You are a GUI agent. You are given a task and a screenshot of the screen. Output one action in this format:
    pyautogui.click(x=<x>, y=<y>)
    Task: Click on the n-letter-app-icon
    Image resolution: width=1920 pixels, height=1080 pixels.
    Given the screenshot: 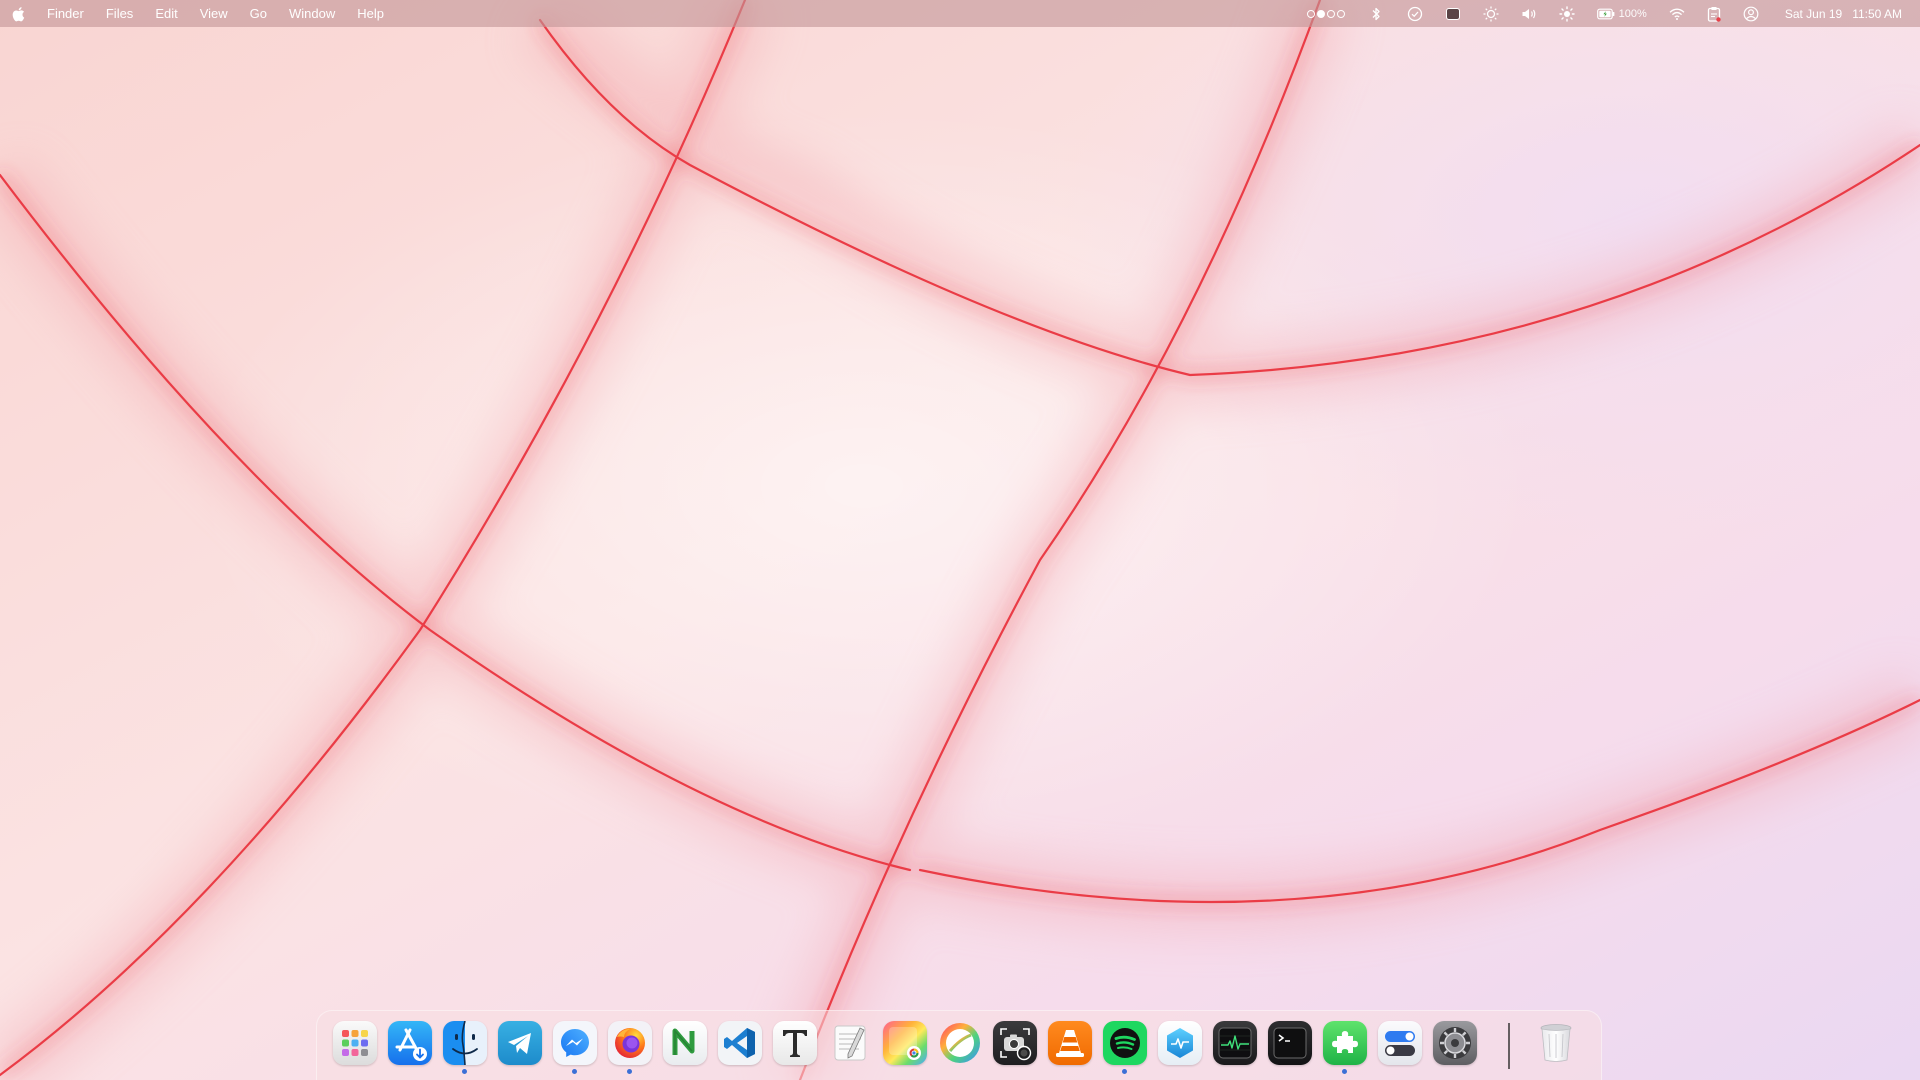 What is the action you would take?
    pyautogui.click(x=685, y=1043)
    